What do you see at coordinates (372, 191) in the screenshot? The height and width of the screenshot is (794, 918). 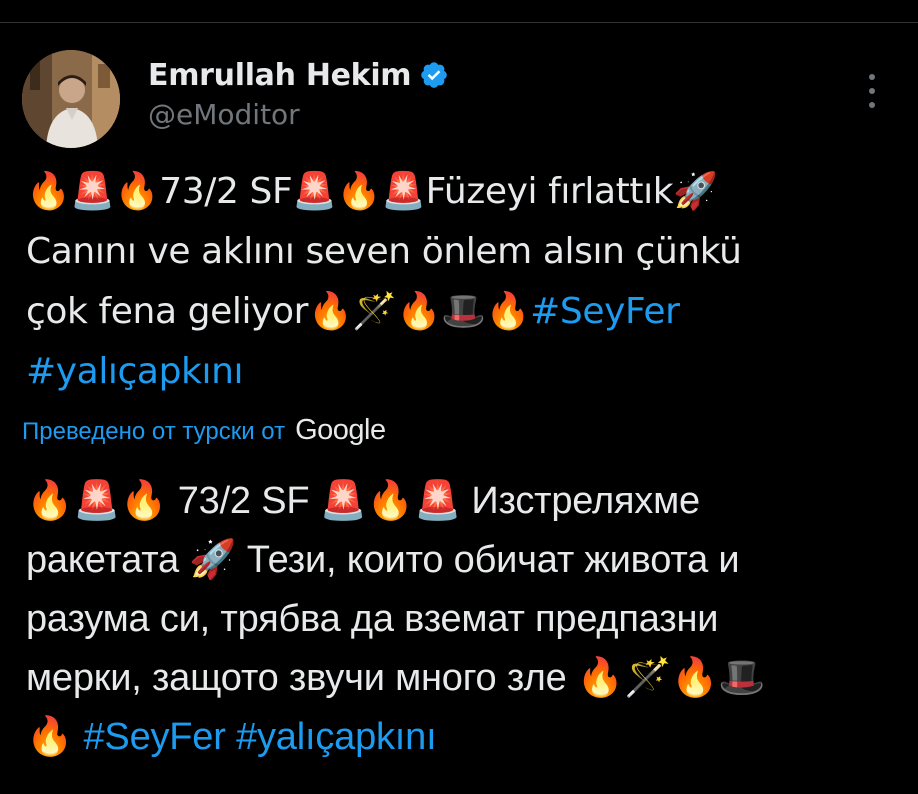 I see `tweet-line: 🔥🚨🔥73/2 SF🚨🔥🚨Füzeyi fırlattık🚀` at bounding box center [372, 191].